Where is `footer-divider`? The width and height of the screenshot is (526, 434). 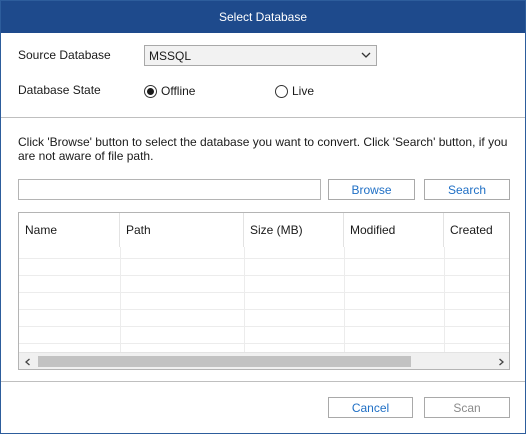
footer-divider is located at coordinates (263, 381).